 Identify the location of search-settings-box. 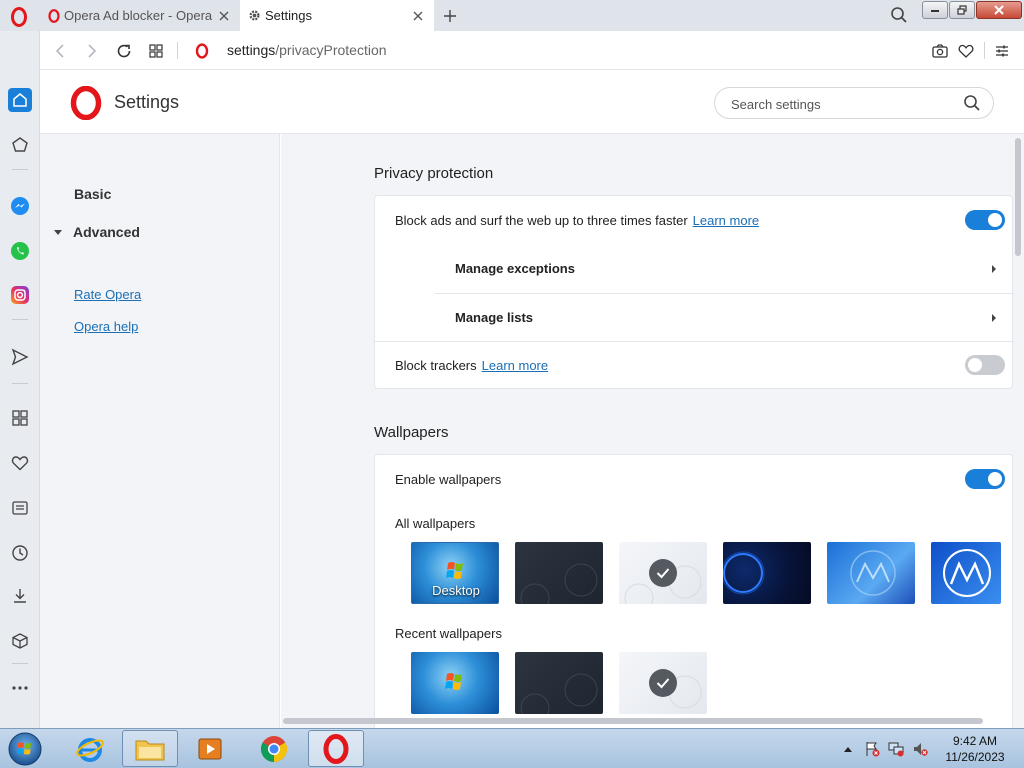
(854, 103).